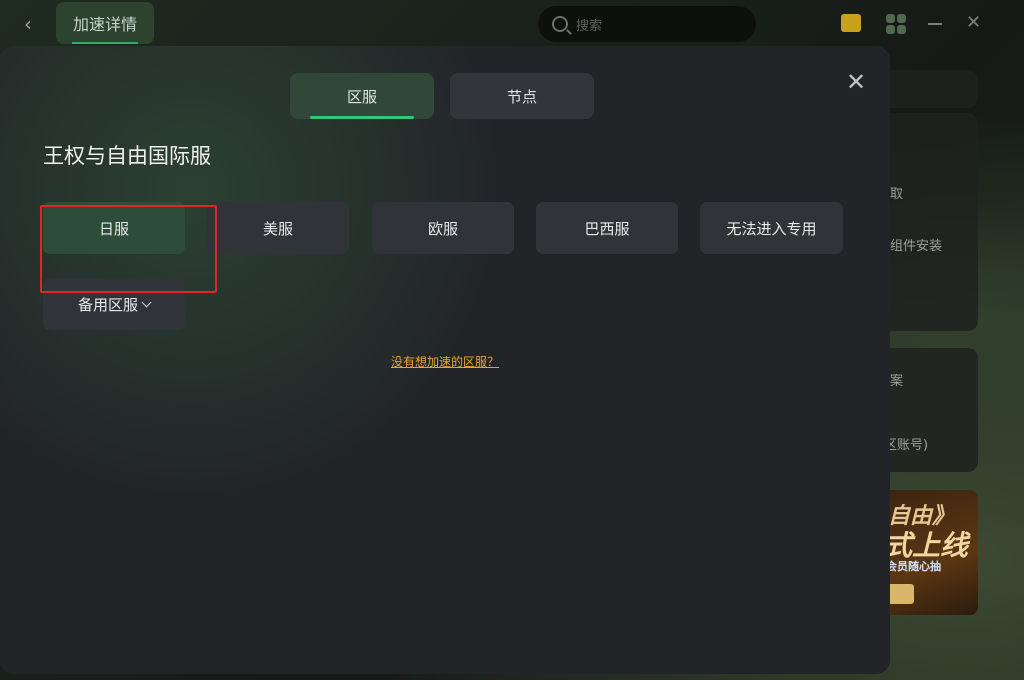 This screenshot has width=1024, height=680. Describe the element at coordinates (522, 96) in the screenshot. I see `tab-node: 节点` at that location.